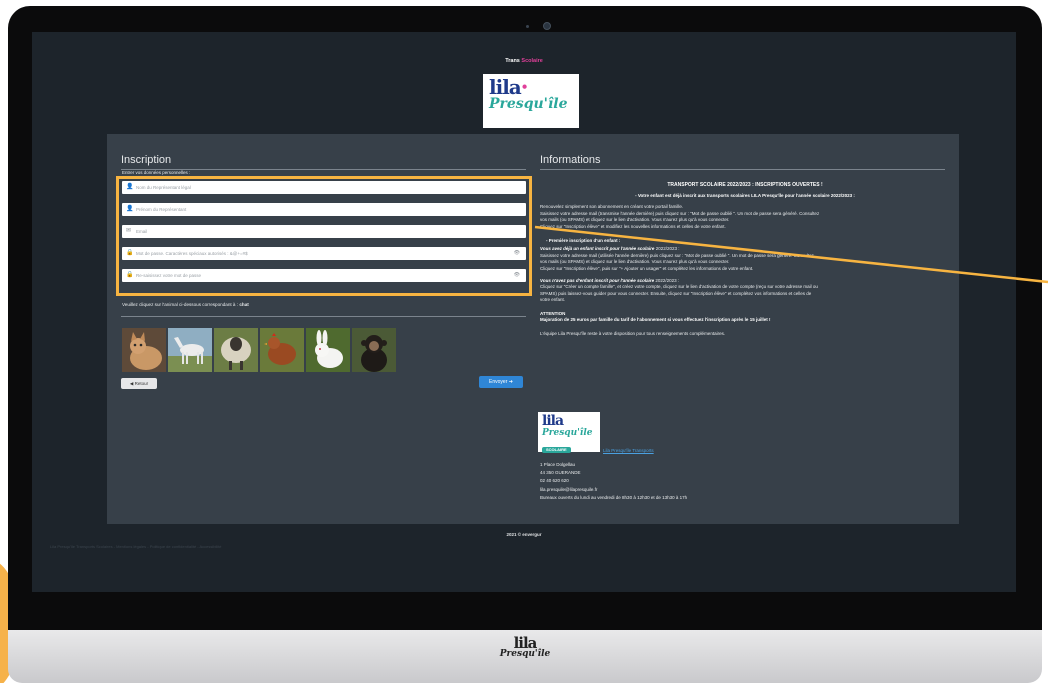  What do you see at coordinates (791, 254) in the screenshot?
I see `annotation-pointer-line` at bounding box center [791, 254].